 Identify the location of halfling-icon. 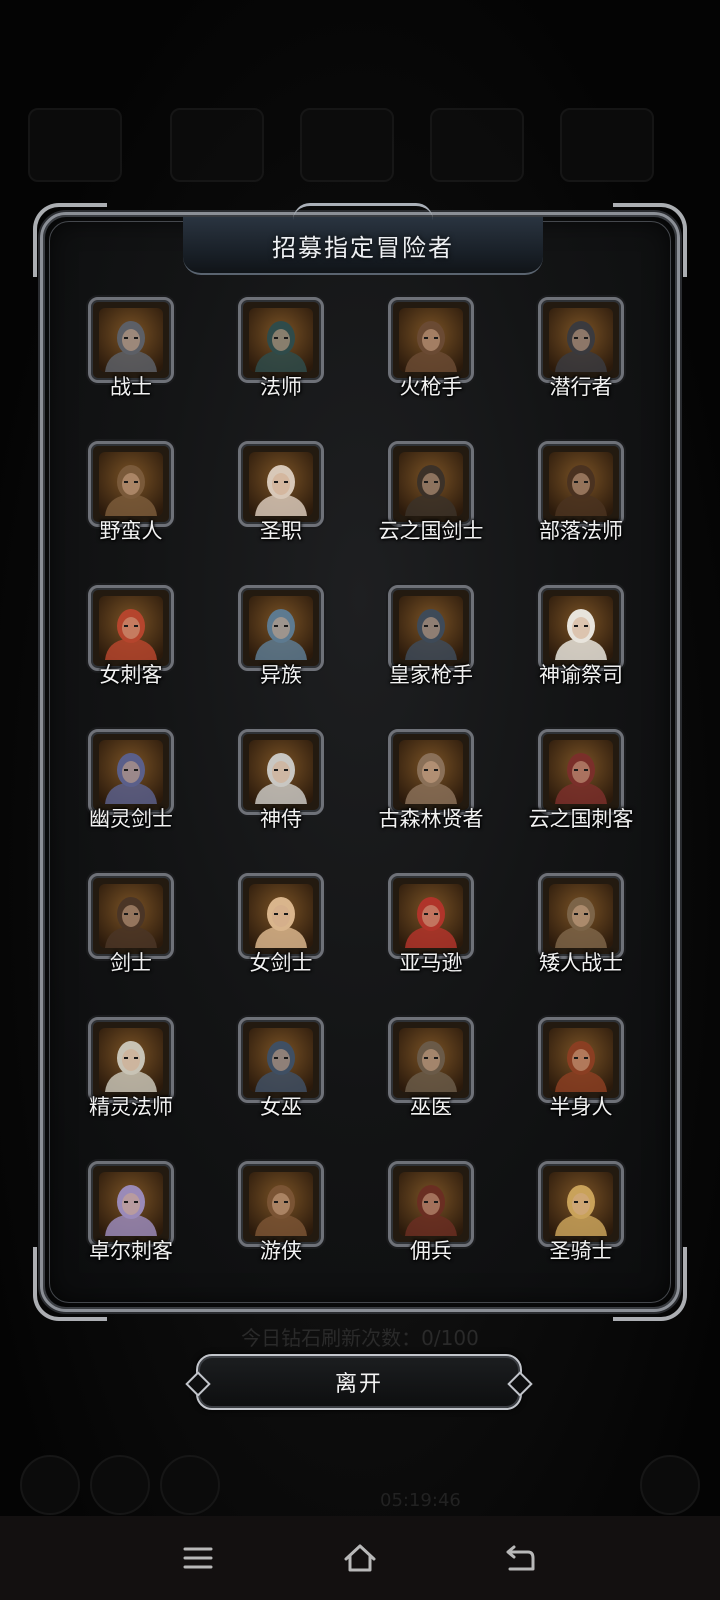
(581, 1060).